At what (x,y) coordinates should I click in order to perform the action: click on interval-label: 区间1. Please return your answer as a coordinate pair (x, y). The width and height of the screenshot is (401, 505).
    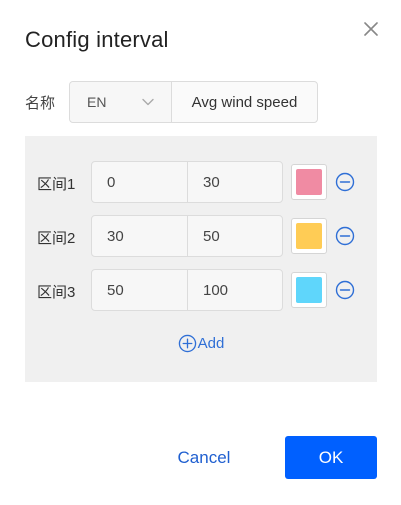
    Looking at the image, I should click on (56, 184).